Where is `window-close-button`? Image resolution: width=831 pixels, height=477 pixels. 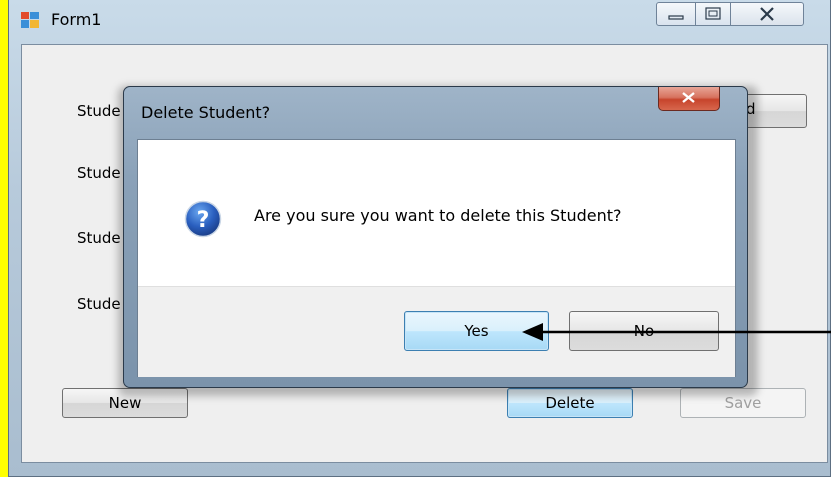 window-close-button is located at coordinates (767, 14).